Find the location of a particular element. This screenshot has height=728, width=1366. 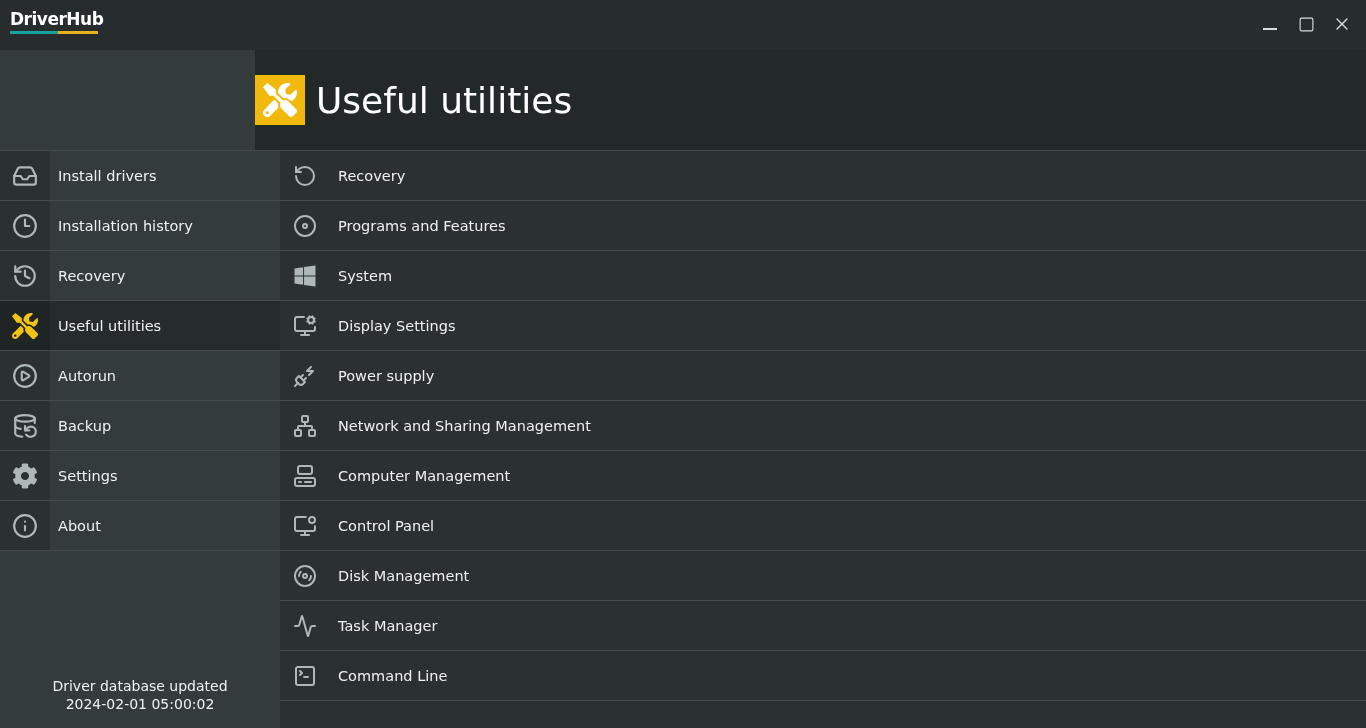

restore-icon is located at coordinates (305, 175).